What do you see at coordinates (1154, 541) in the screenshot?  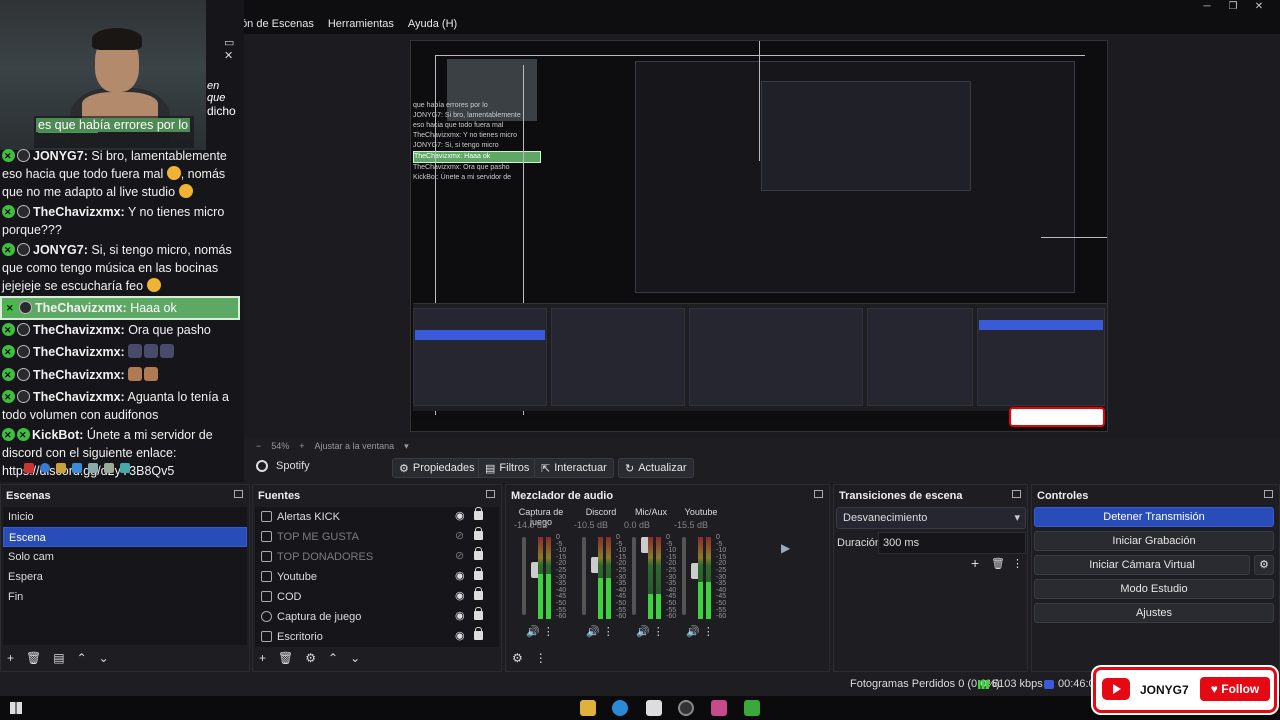 I see `start-recording-button: Iniciar Grabación` at bounding box center [1154, 541].